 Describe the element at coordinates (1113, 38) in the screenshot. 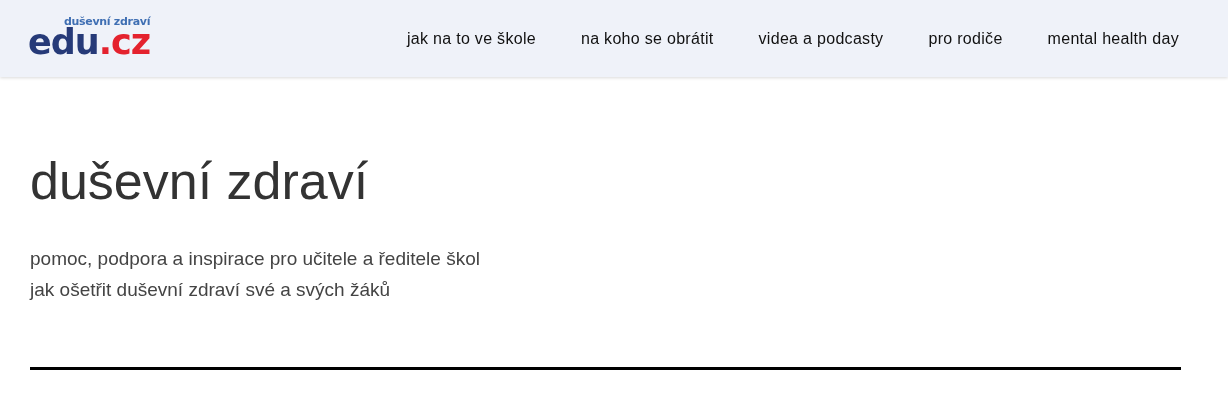

I see `nav-link: mental health day` at that location.